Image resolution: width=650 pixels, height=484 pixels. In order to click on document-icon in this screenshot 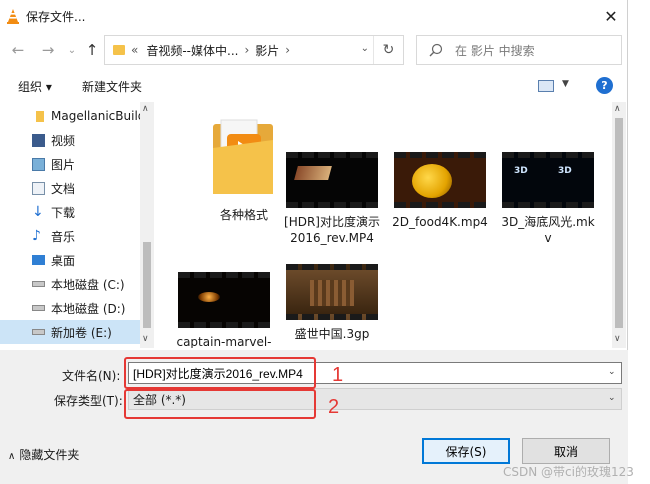, I will do `click(38, 188)`.